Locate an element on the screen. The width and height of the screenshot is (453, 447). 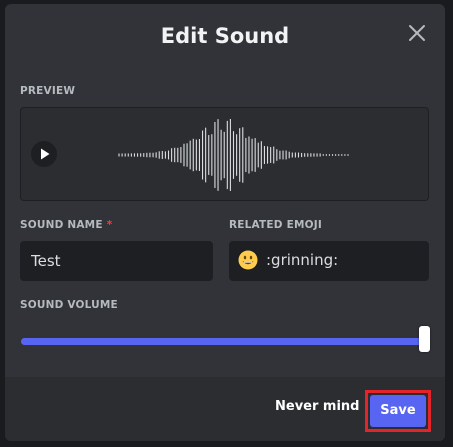
never-mind-button: Never mind is located at coordinates (317, 406).